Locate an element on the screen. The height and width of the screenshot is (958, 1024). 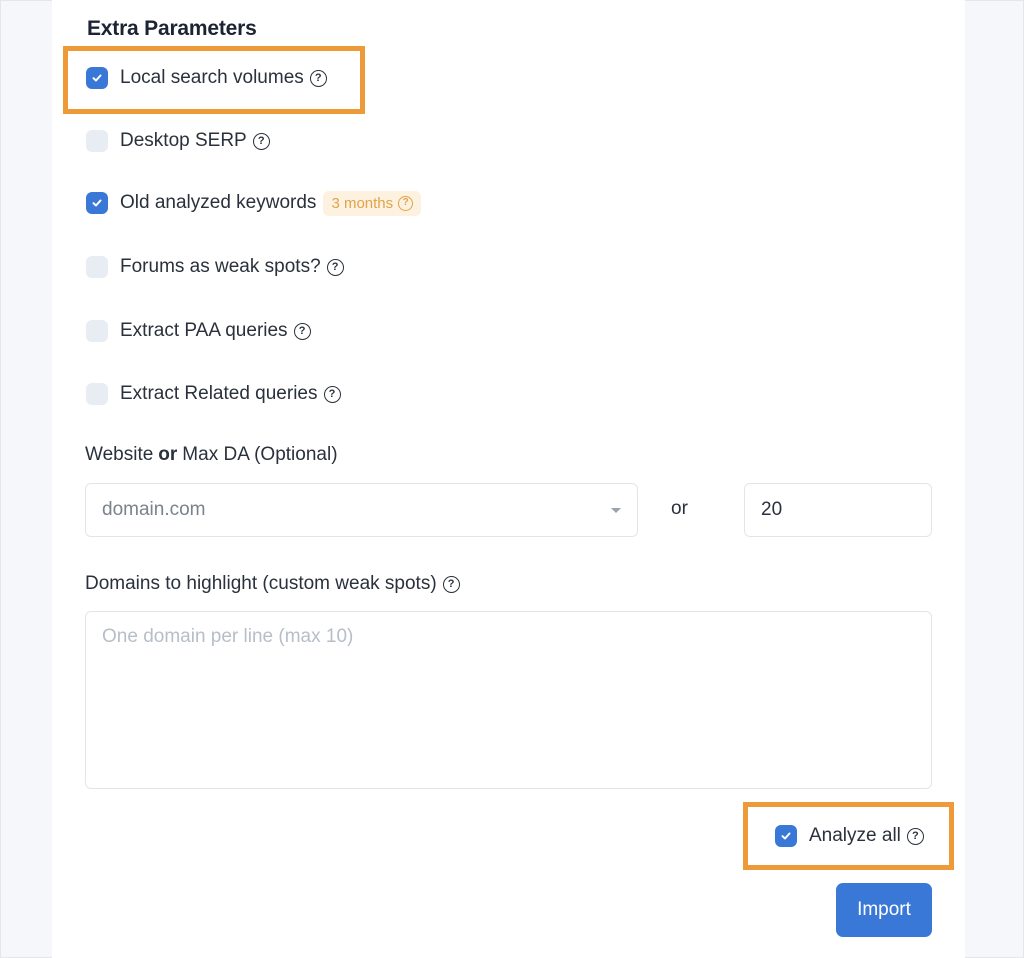
website-field-label: Website or Max DA (Optional) is located at coordinates (211, 455).